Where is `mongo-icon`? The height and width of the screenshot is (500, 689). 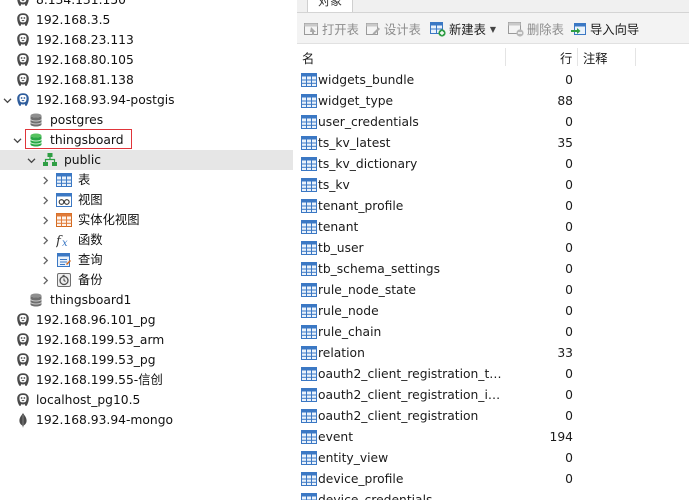 mongo-icon is located at coordinates (23, 420).